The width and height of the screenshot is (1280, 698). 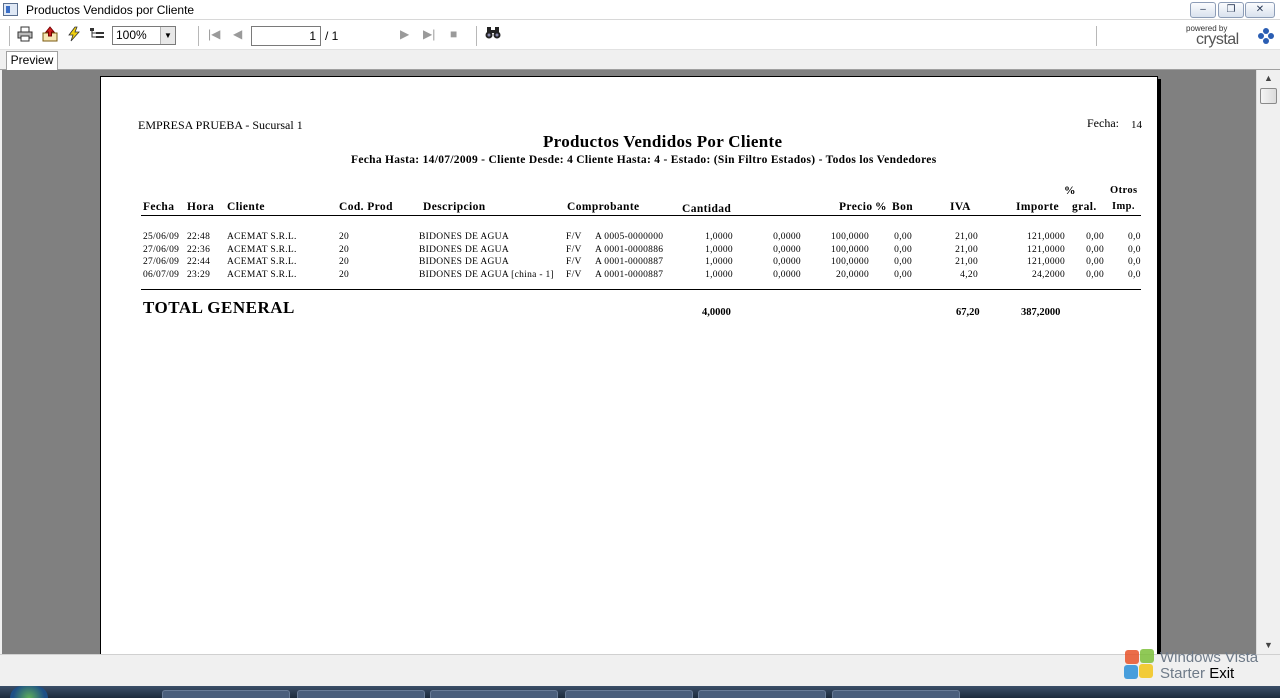 What do you see at coordinates (1209, 657) in the screenshot?
I see `watermark-line1: Windows Vista` at bounding box center [1209, 657].